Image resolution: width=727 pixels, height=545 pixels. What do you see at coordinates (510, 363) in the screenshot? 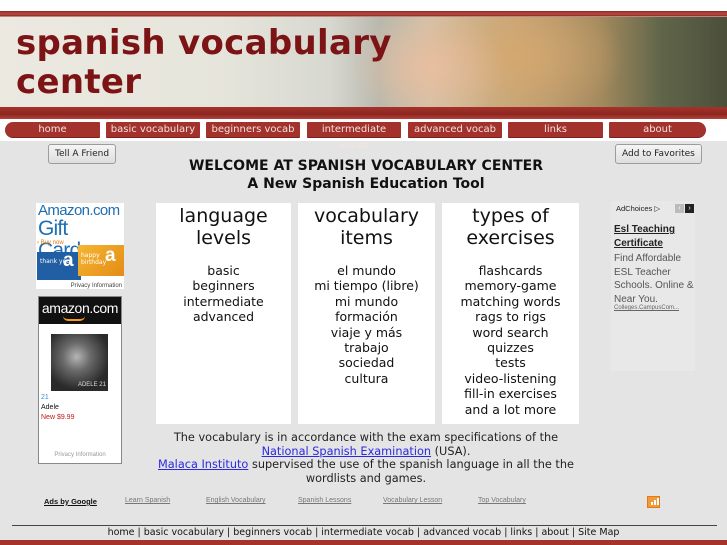
I see `list-item: tests` at bounding box center [510, 363].